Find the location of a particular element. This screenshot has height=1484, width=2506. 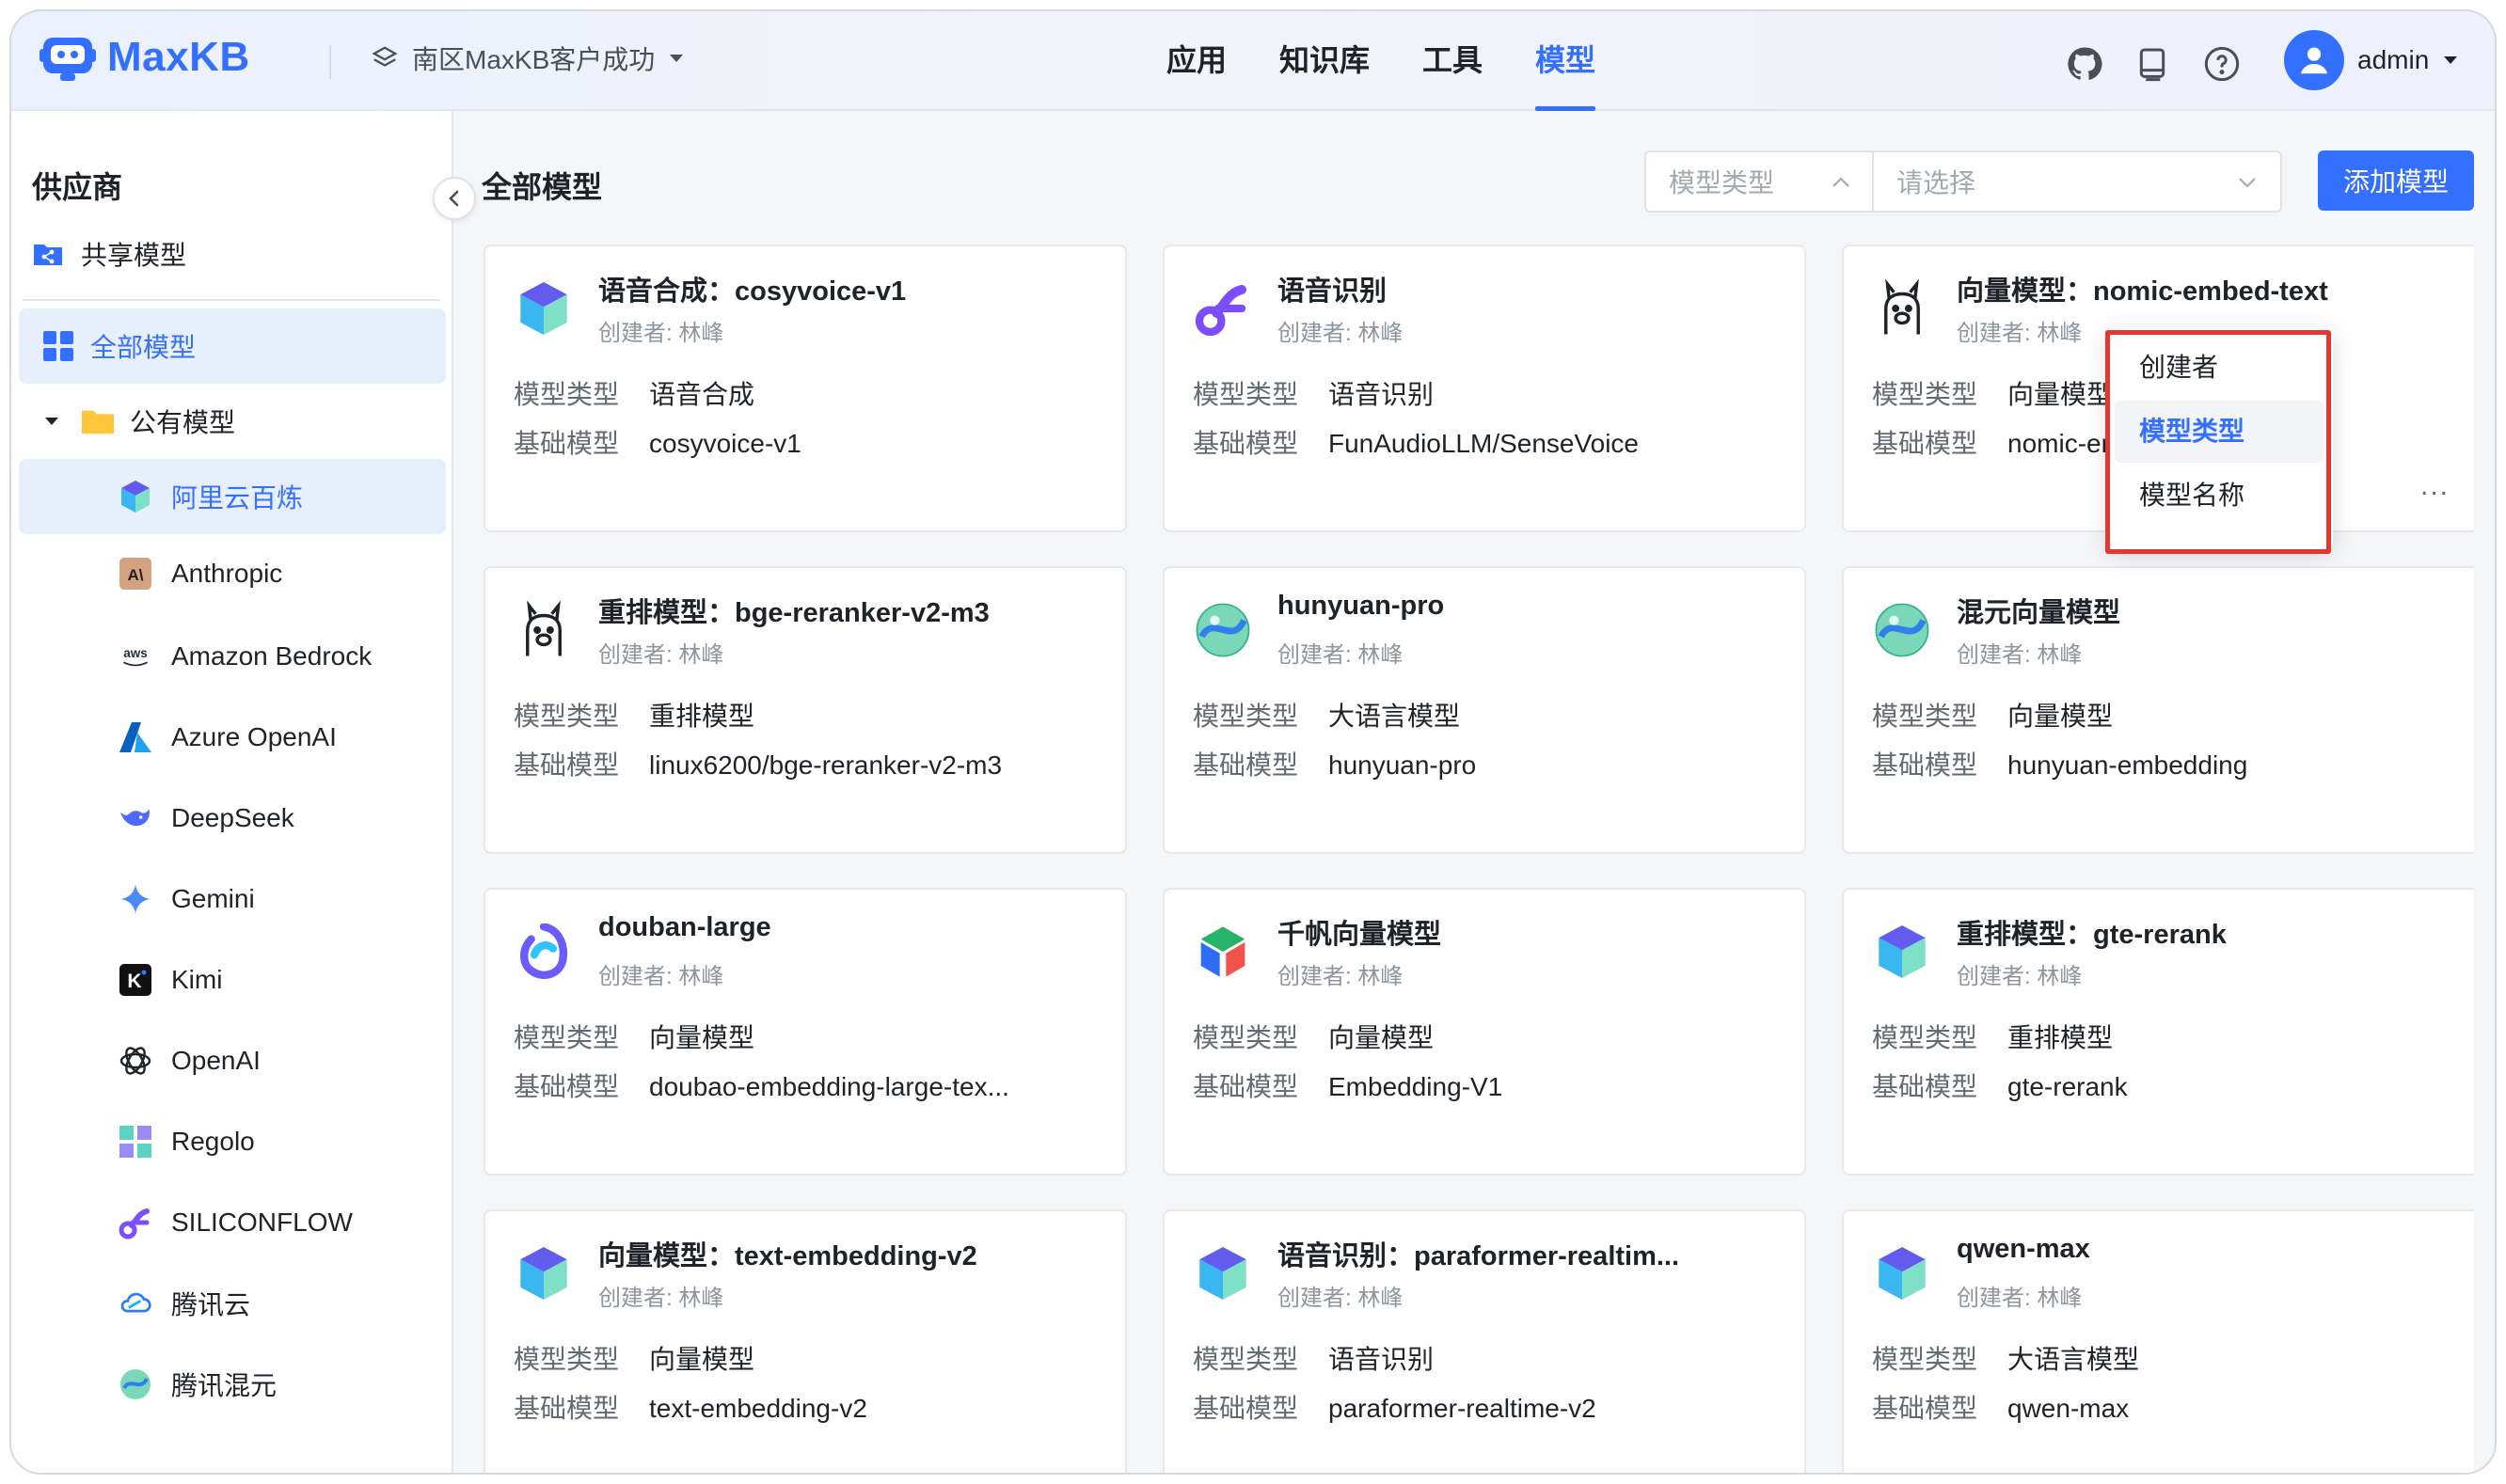

sidebar-item-label: SILICONFLOW is located at coordinates (262, 1222).